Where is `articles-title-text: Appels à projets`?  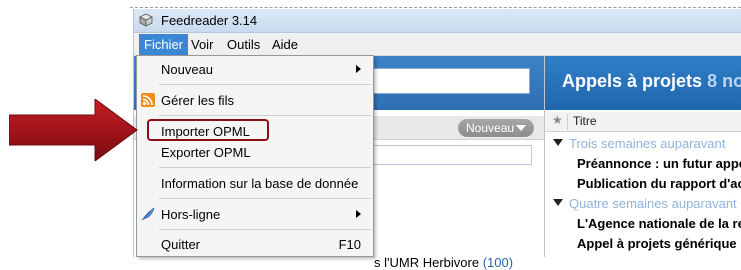 articles-title-text: Appels à projets is located at coordinates (632, 81).